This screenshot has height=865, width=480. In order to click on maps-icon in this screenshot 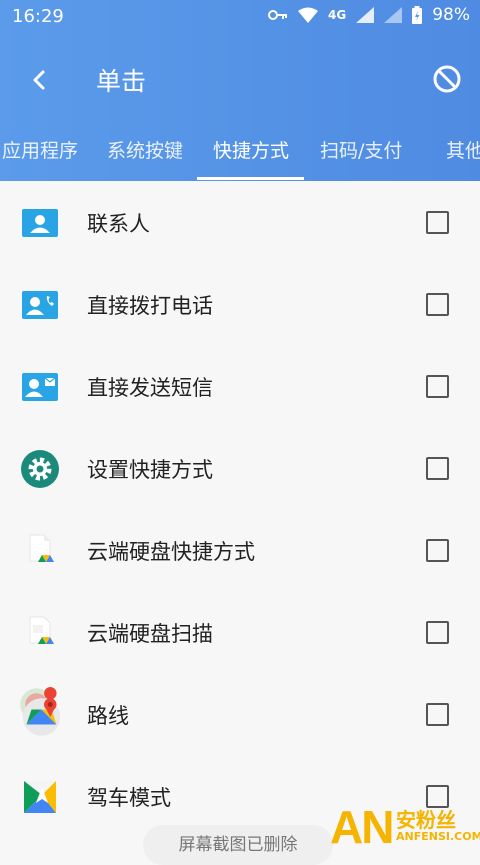, I will do `click(40, 711)`.